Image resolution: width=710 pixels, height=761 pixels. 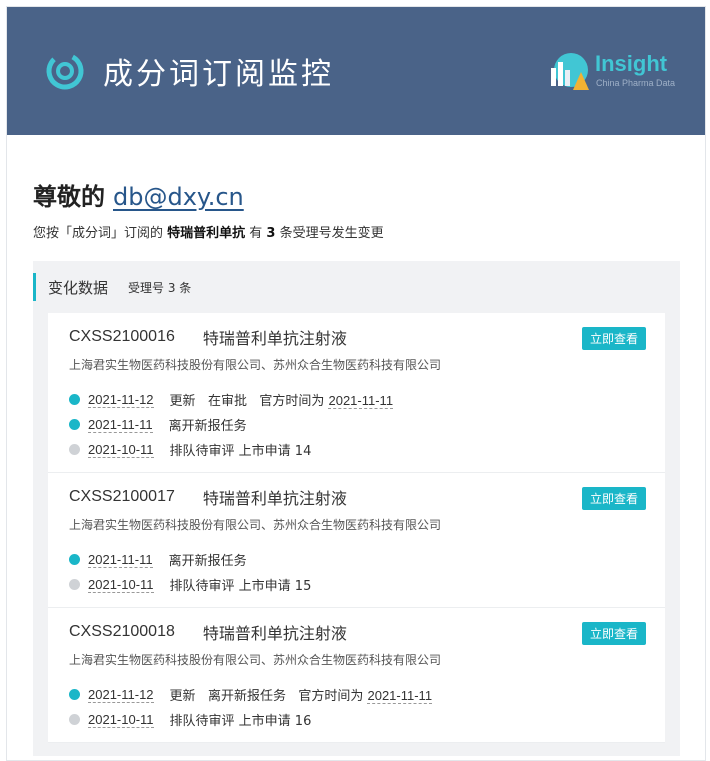 I want to click on greeting: 尊敬的 db@dxy.cn, so click(x=138, y=194).